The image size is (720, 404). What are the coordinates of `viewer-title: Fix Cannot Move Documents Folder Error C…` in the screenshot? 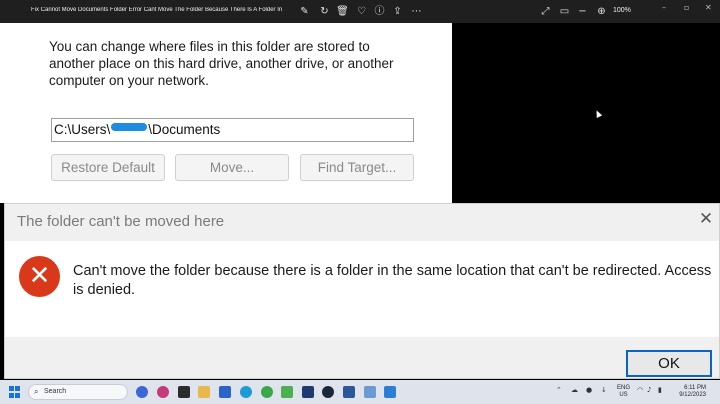 It's located at (157, 10).